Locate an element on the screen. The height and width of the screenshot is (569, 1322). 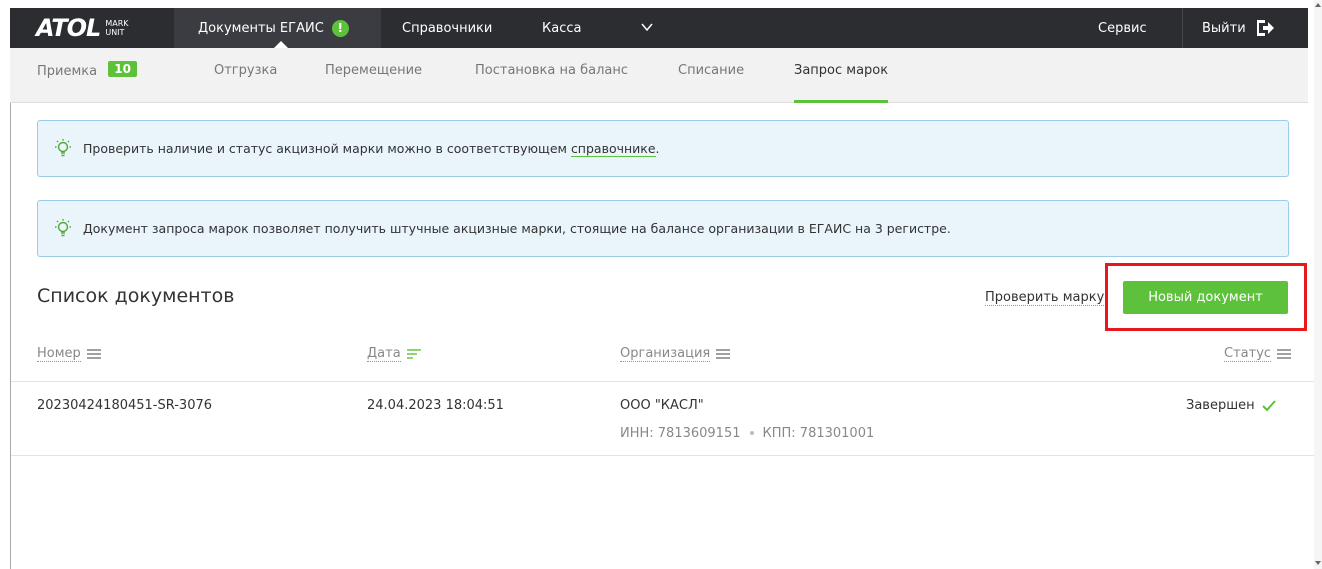
page-title: Список документов is located at coordinates (136, 296).